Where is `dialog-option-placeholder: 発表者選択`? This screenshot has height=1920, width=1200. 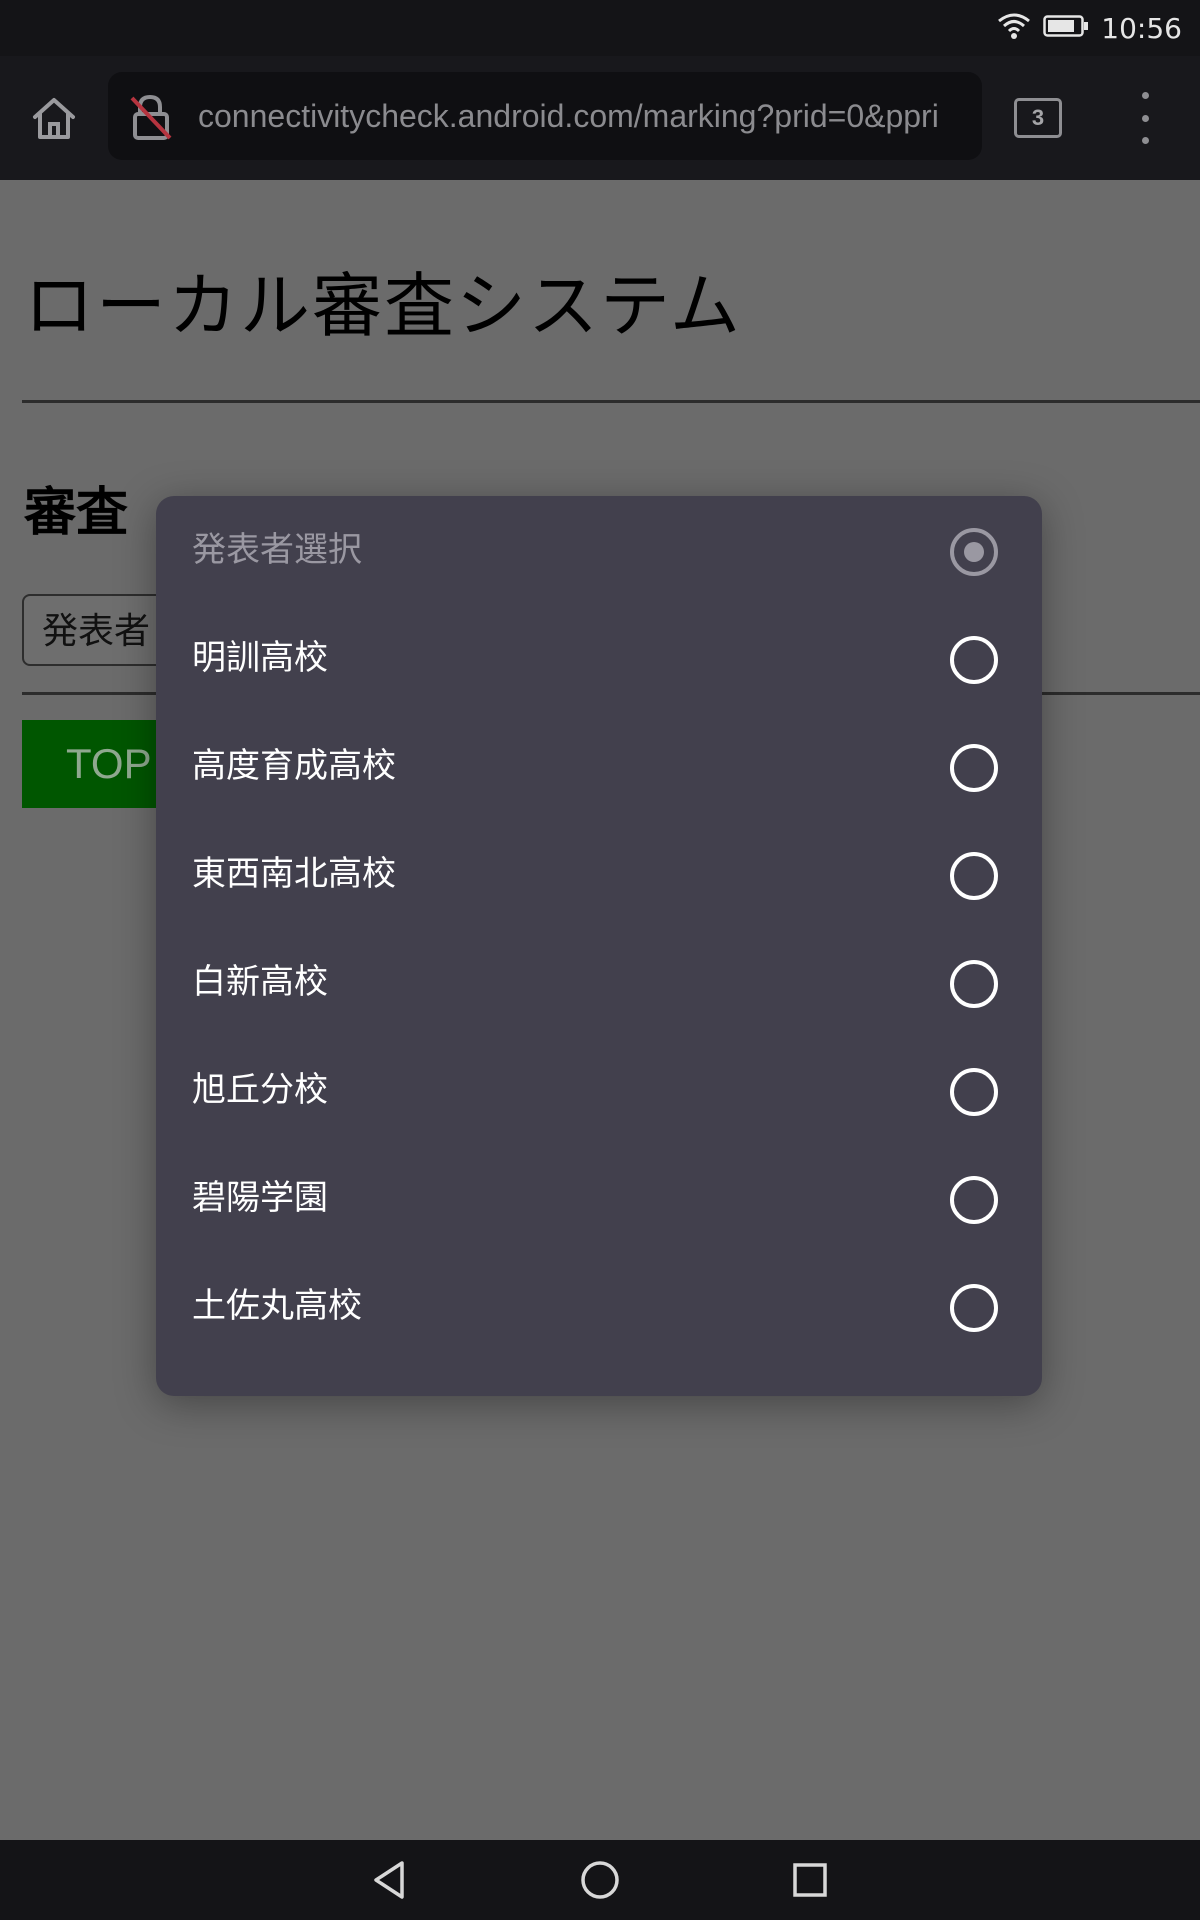
dialog-option-placeholder: 発表者選択 is located at coordinates (599, 550).